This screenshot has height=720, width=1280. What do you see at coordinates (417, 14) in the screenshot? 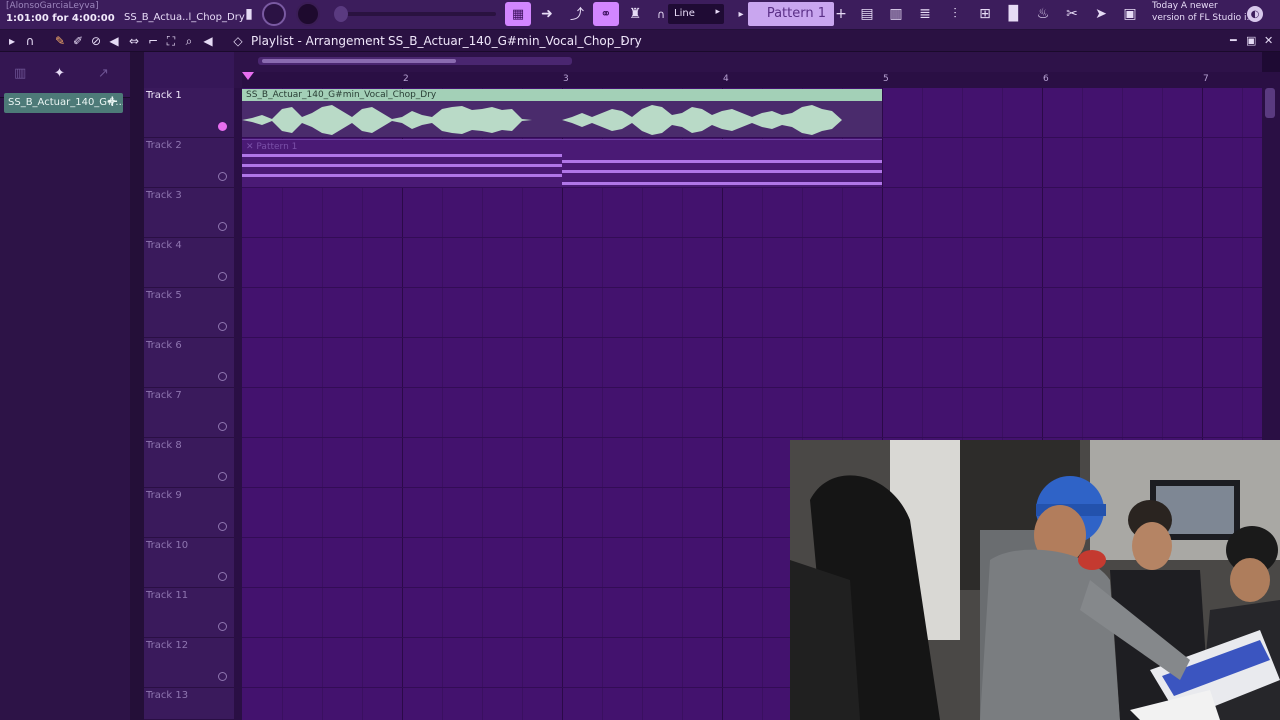
I see `master-slider-track` at bounding box center [417, 14].